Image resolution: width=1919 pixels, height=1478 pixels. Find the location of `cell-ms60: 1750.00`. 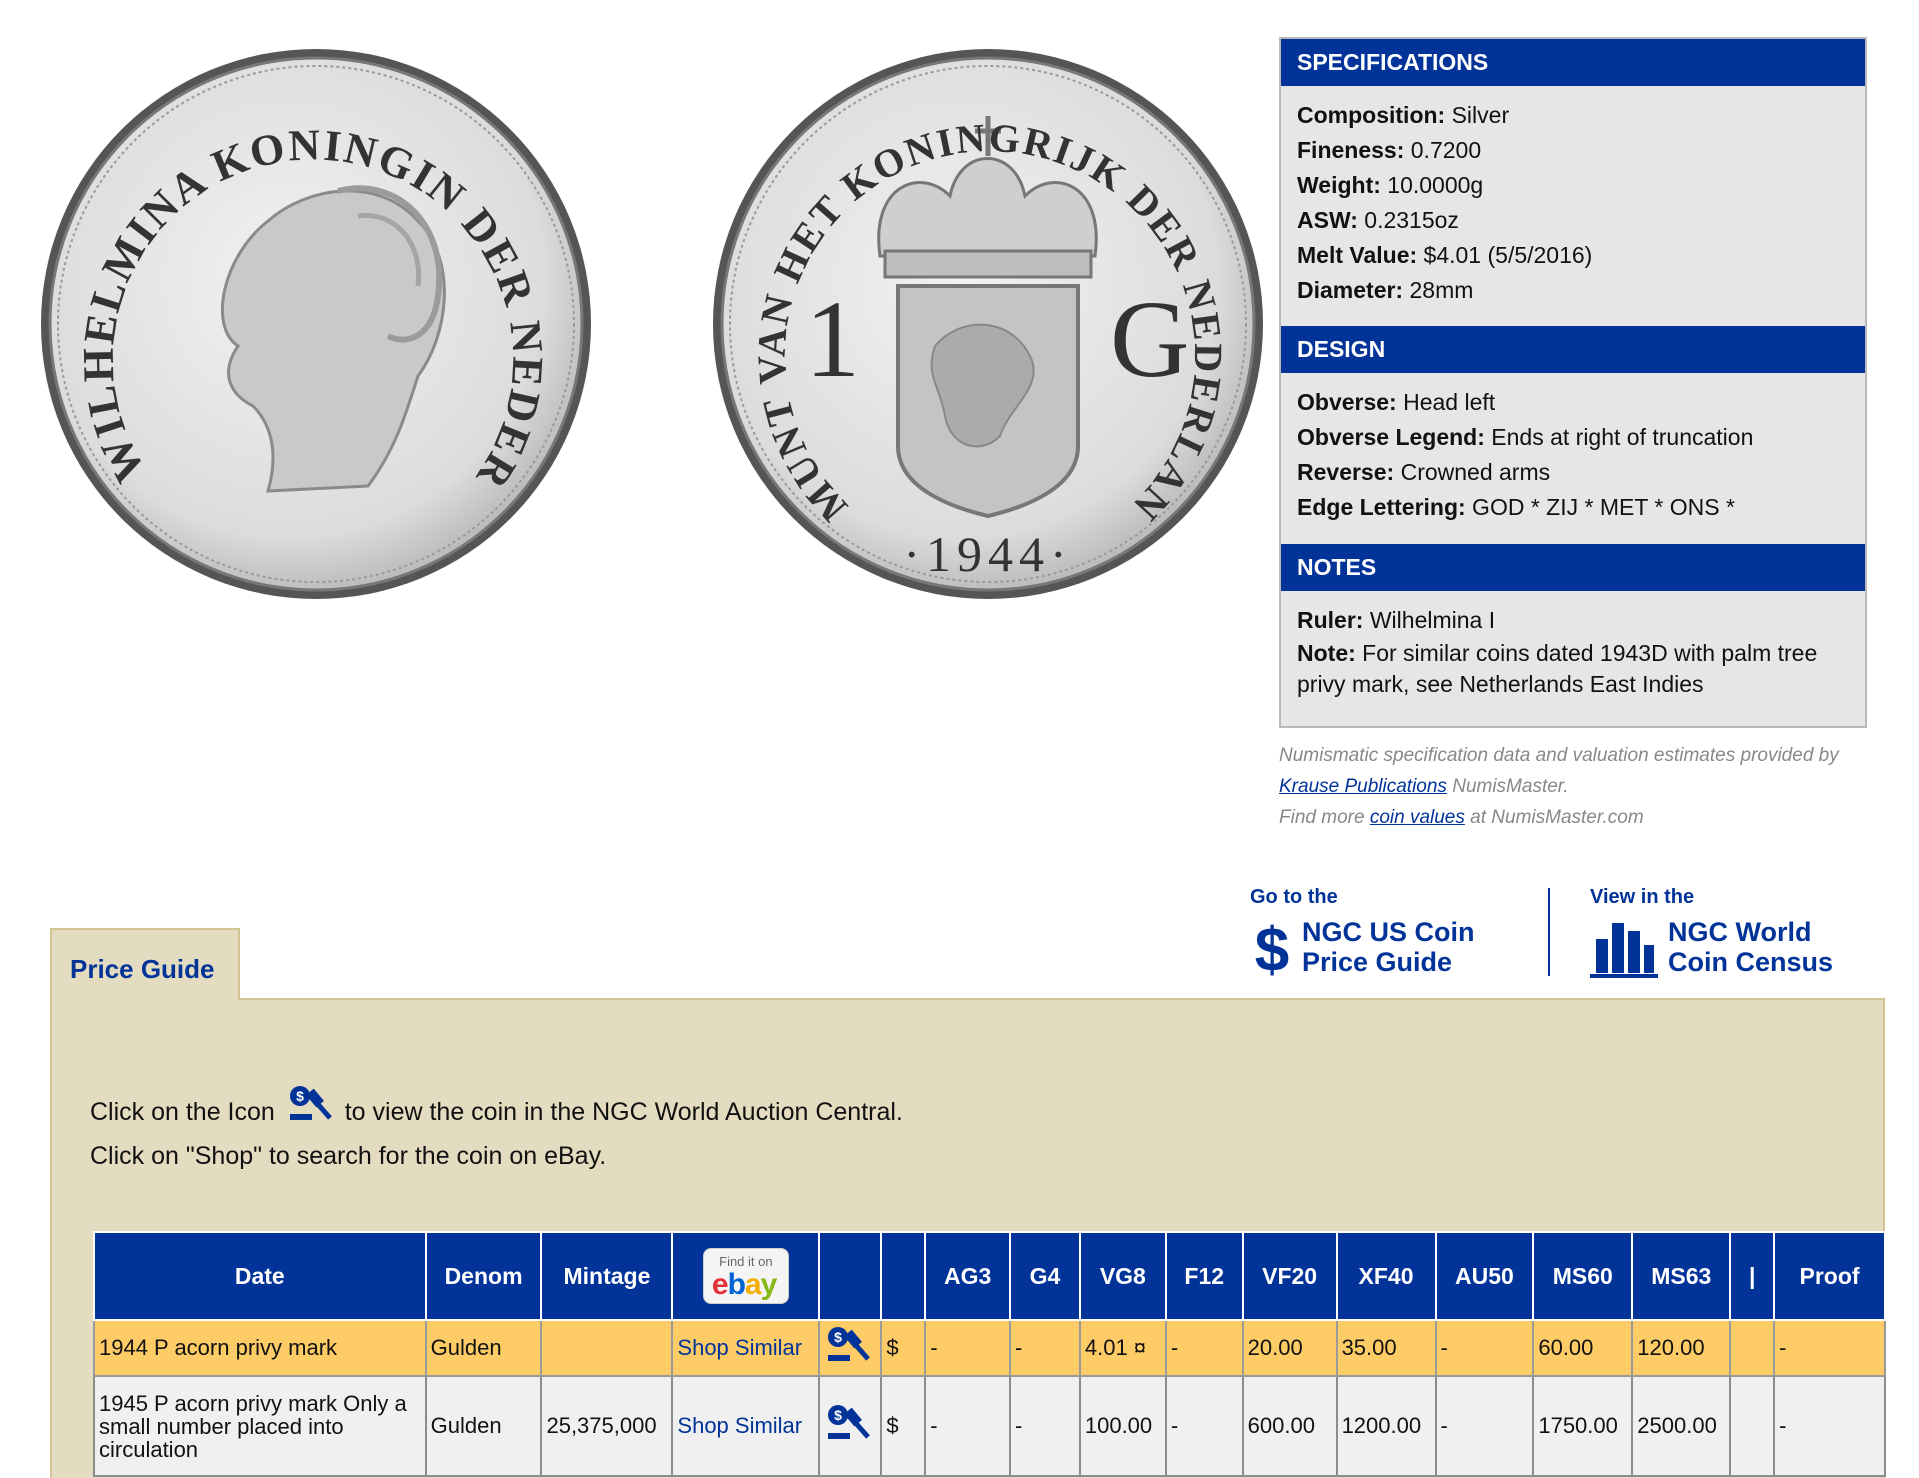

cell-ms60: 1750.00 is located at coordinates (1583, 1426).